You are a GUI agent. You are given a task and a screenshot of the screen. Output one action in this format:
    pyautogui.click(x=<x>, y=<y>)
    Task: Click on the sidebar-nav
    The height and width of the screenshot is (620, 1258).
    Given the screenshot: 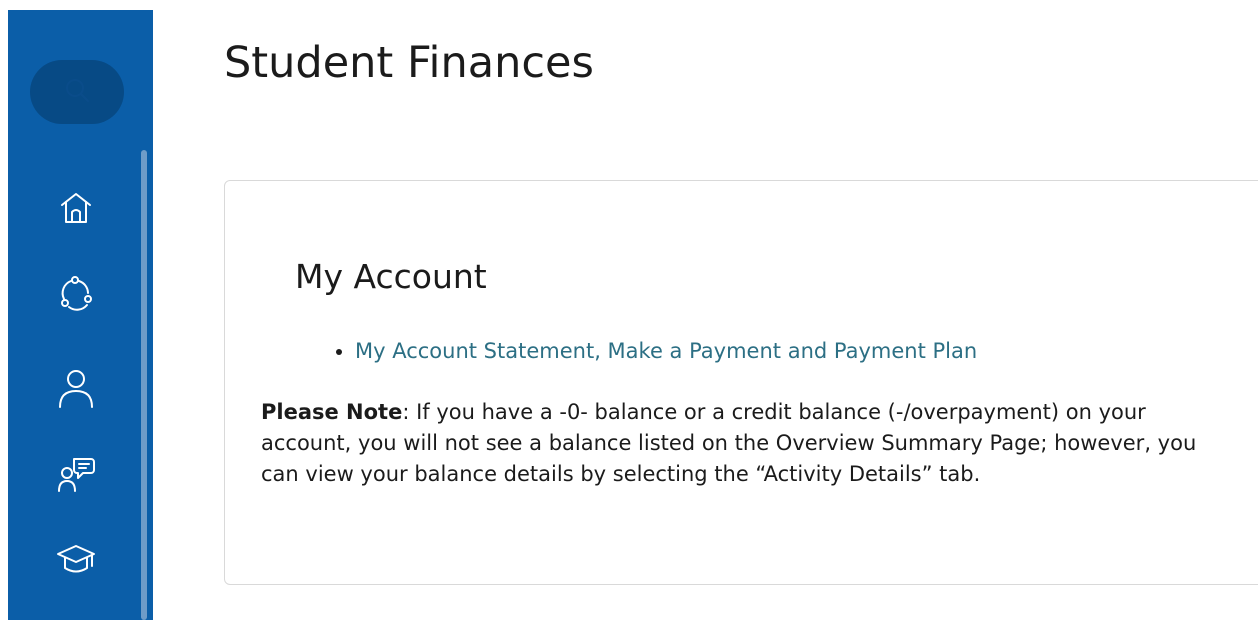 What is the action you would take?
    pyautogui.click(x=80, y=315)
    